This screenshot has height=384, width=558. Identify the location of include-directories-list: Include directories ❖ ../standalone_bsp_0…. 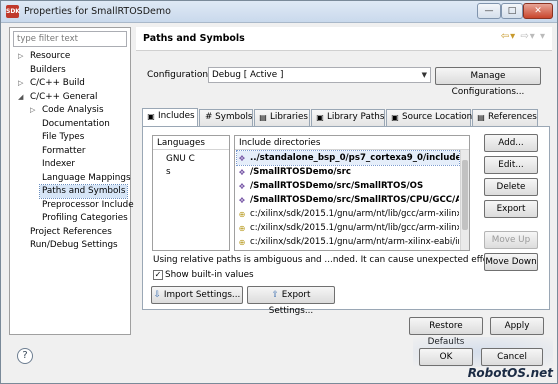
(352, 193).